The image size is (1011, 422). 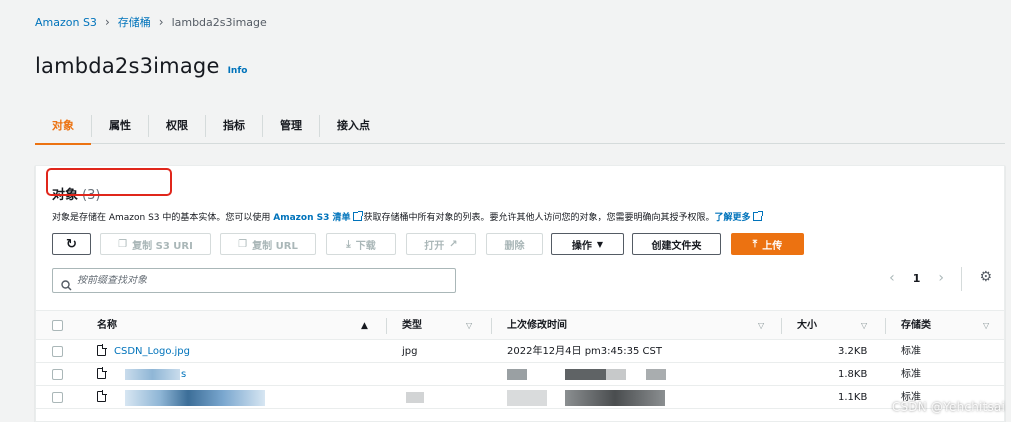 What do you see at coordinates (291, 125) in the screenshot?
I see `tab-management: 管理` at bounding box center [291, 125].